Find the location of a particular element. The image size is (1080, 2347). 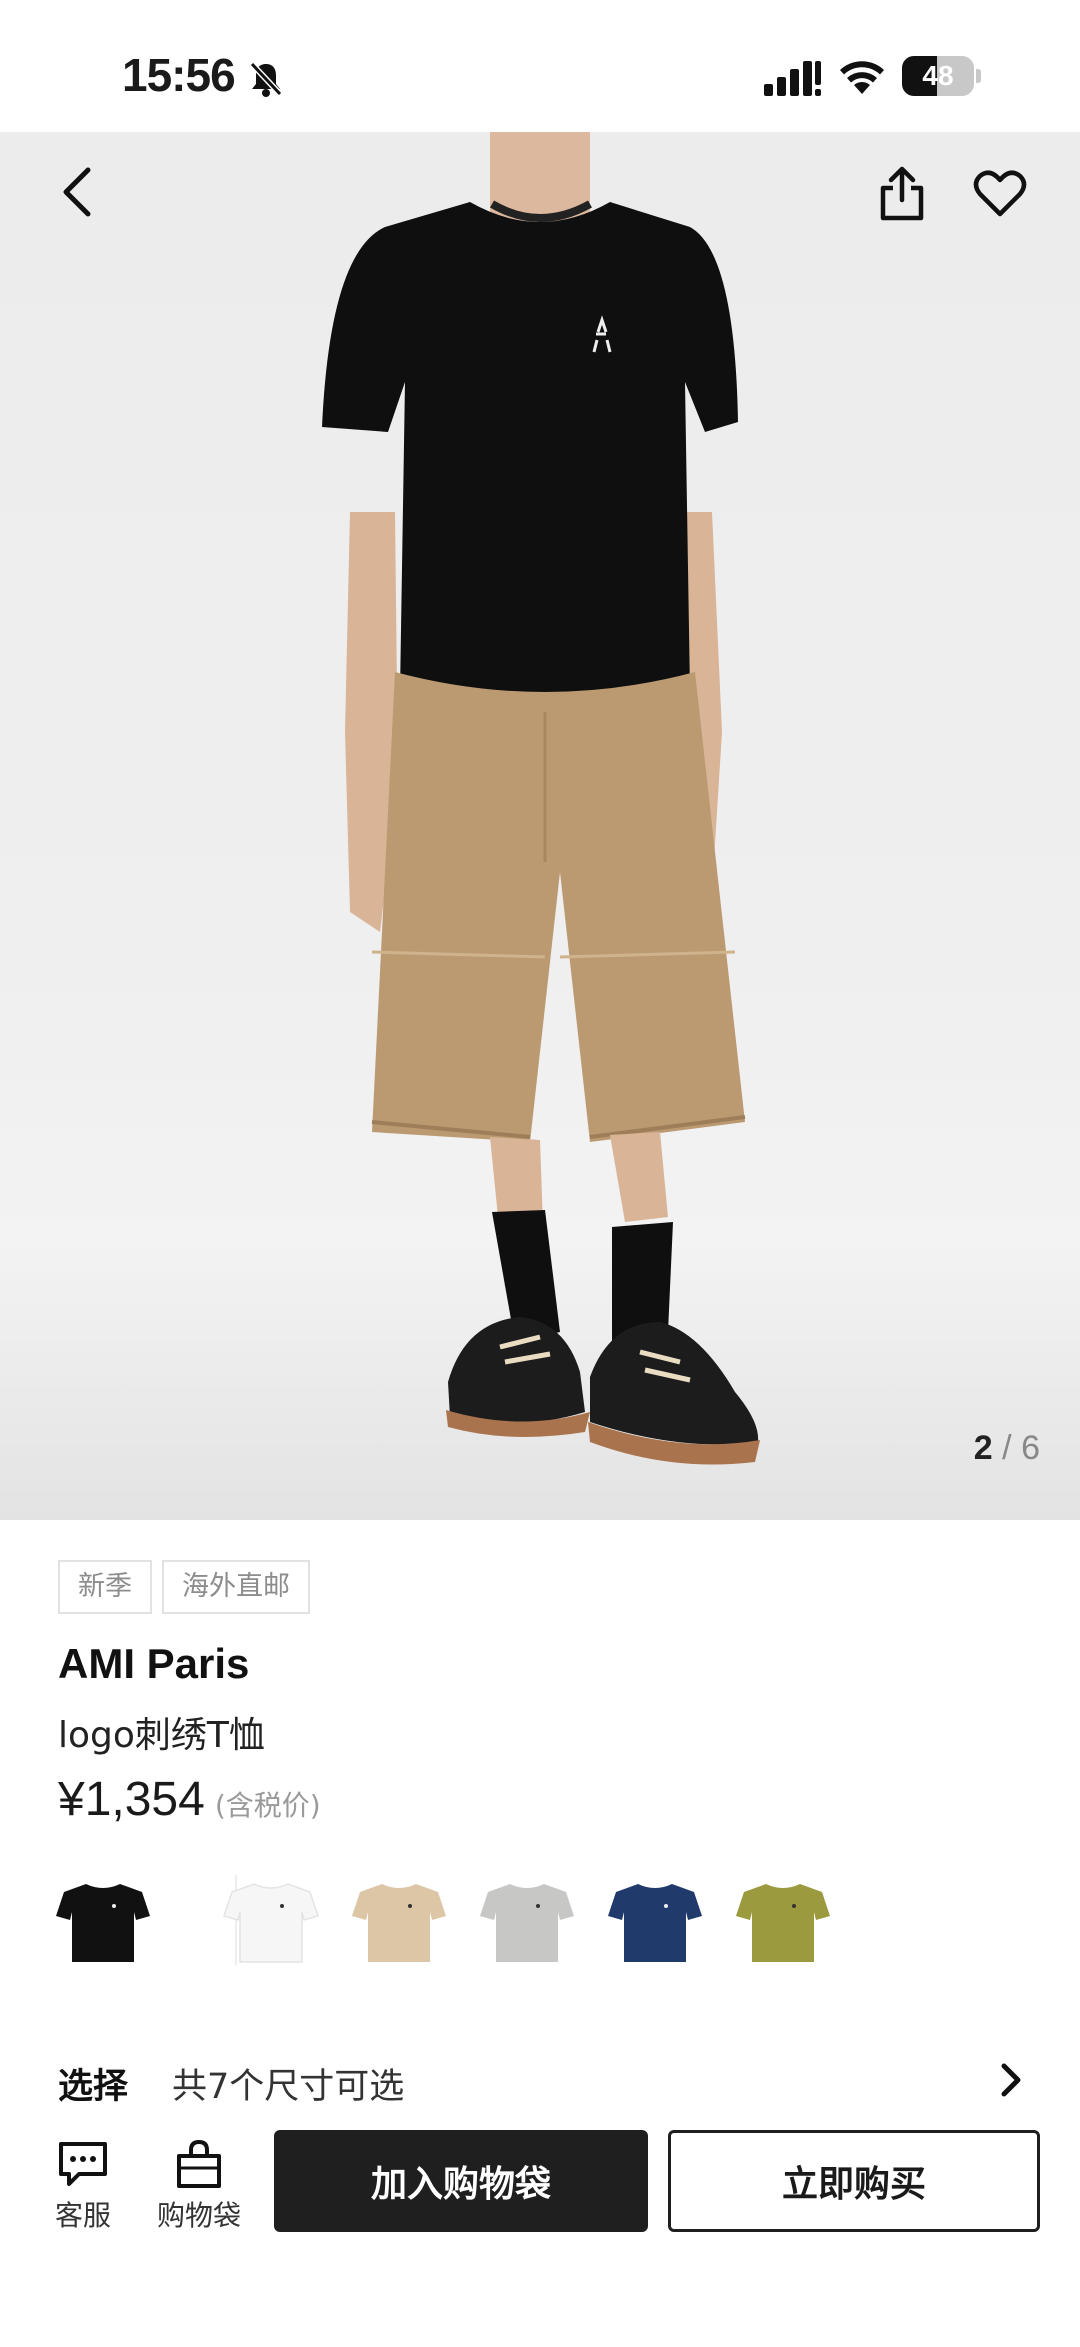

product-tags: 新季 海外直邮 is located at coordinates (184, 1587).